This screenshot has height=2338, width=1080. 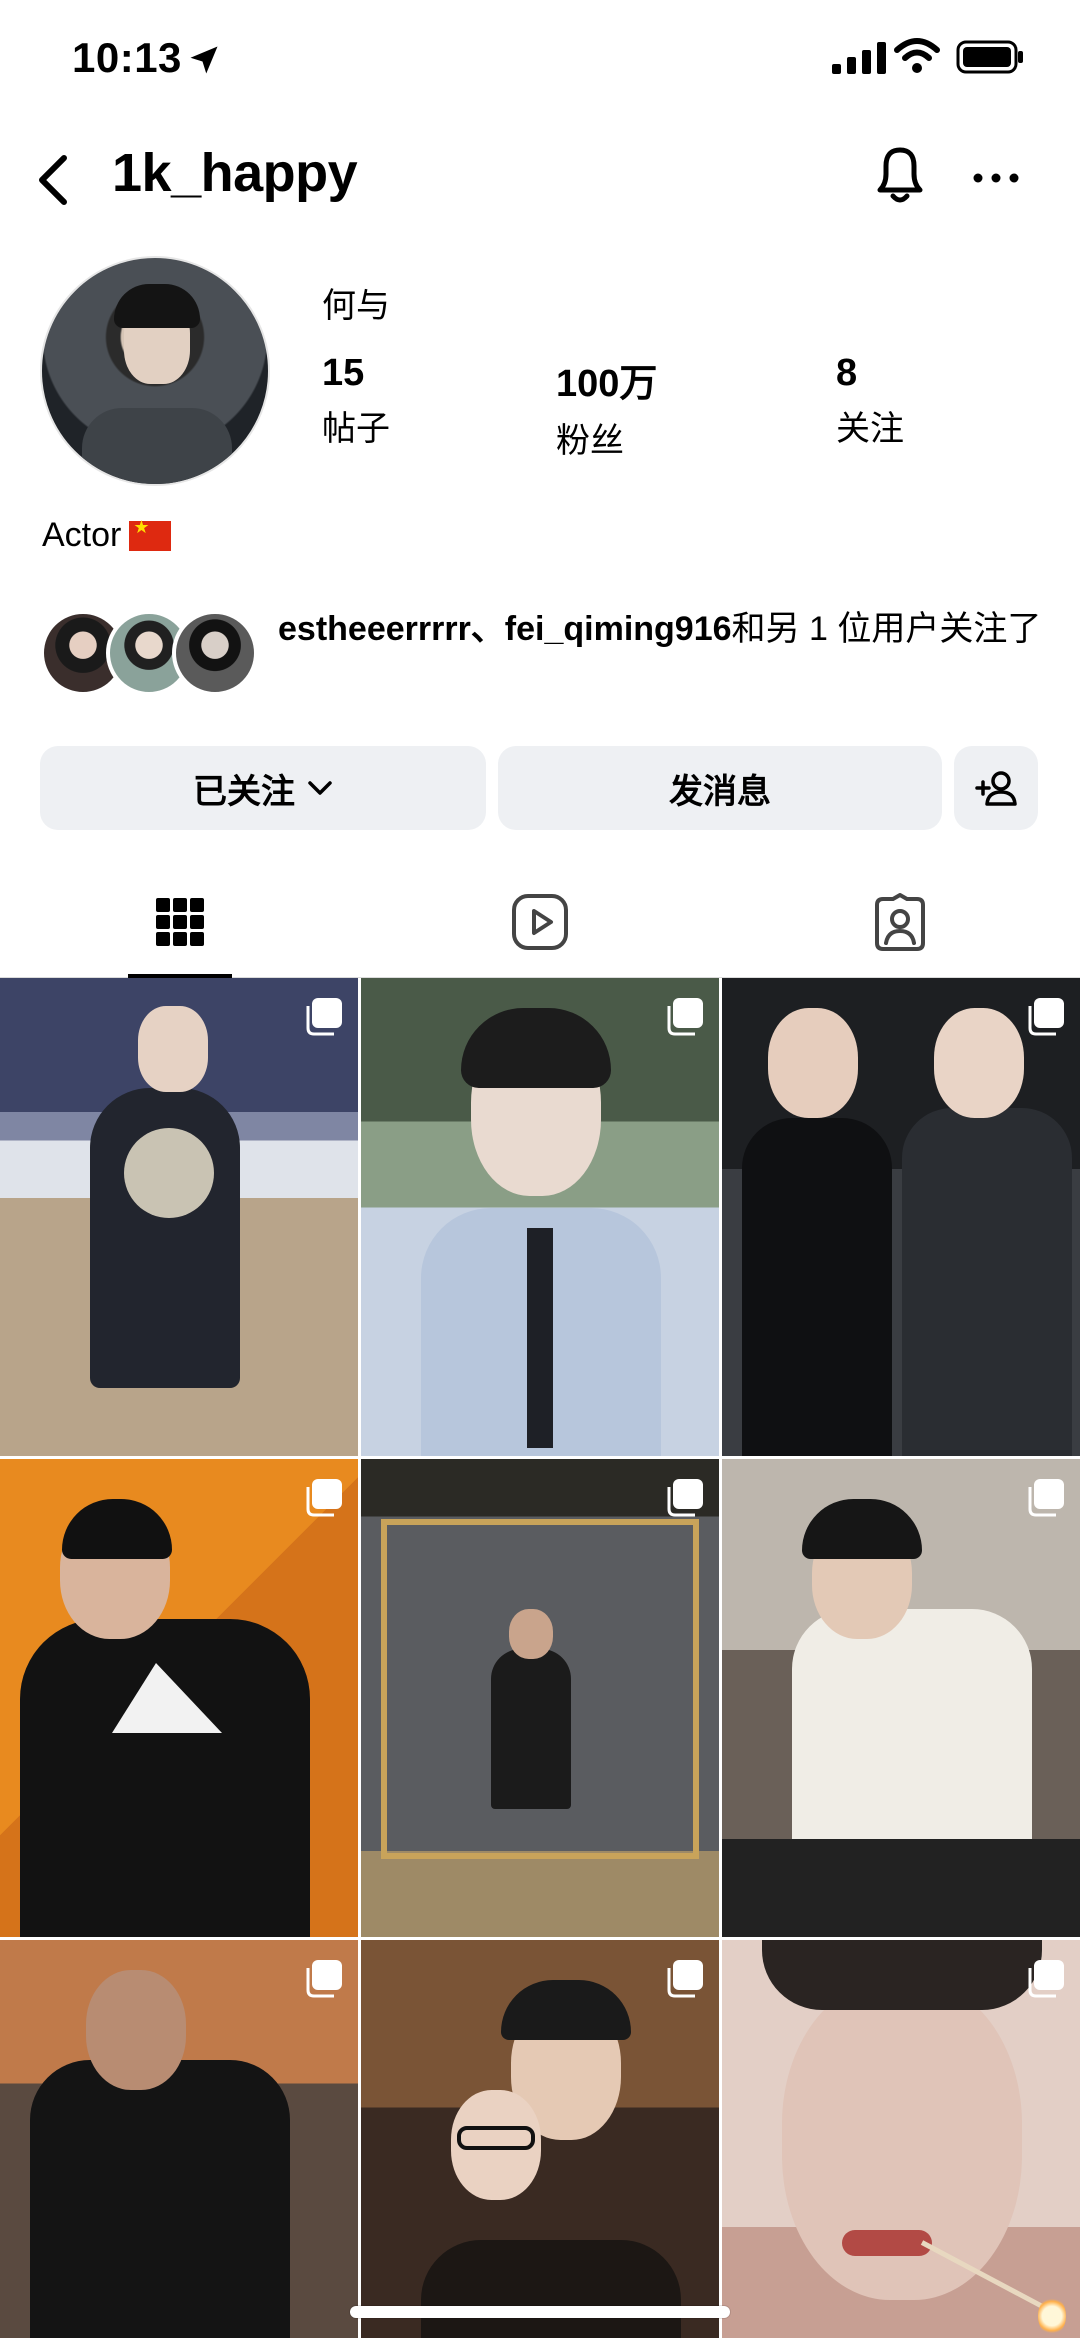 I want to click on stat-following-value: 8, so click(x=847, y=373).